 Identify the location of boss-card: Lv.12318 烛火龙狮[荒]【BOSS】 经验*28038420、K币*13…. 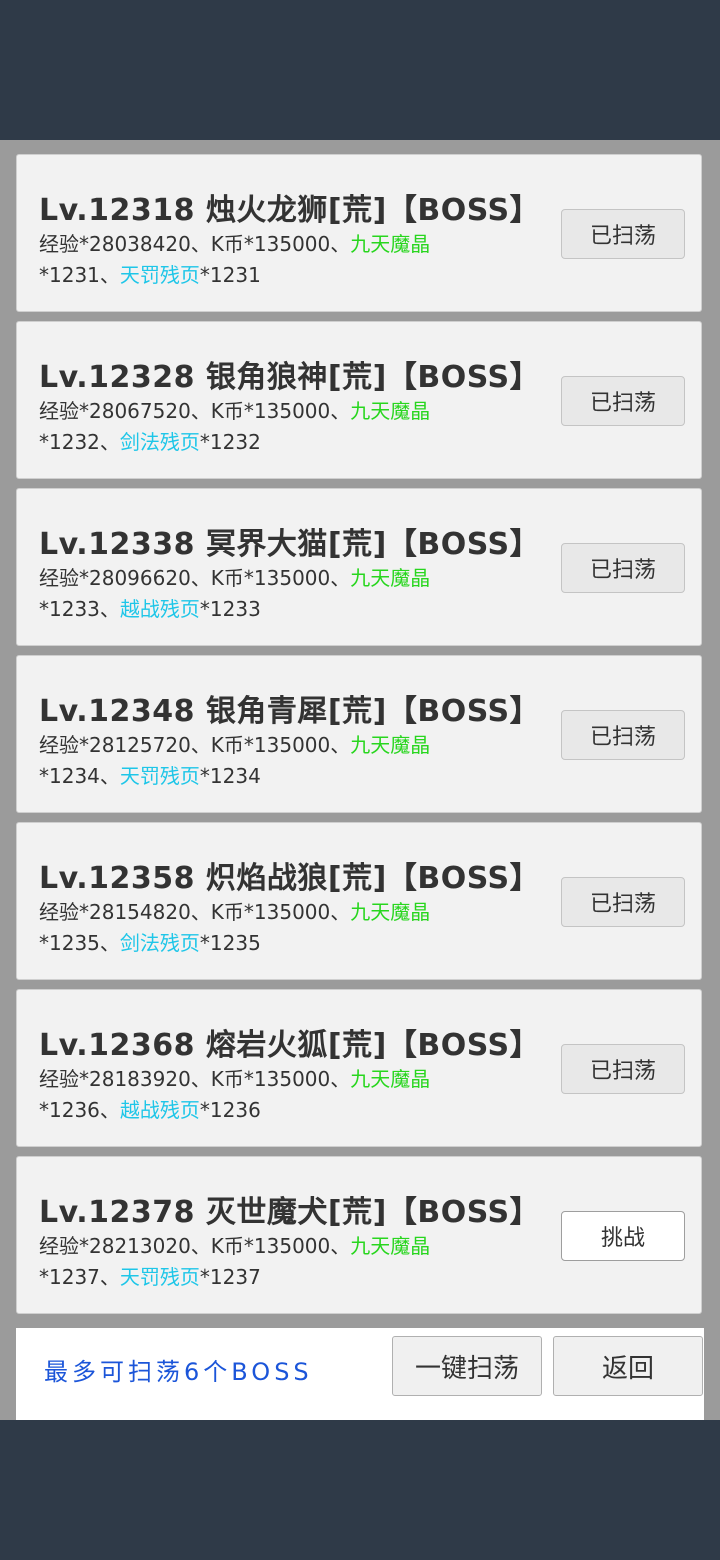
(359, 233).